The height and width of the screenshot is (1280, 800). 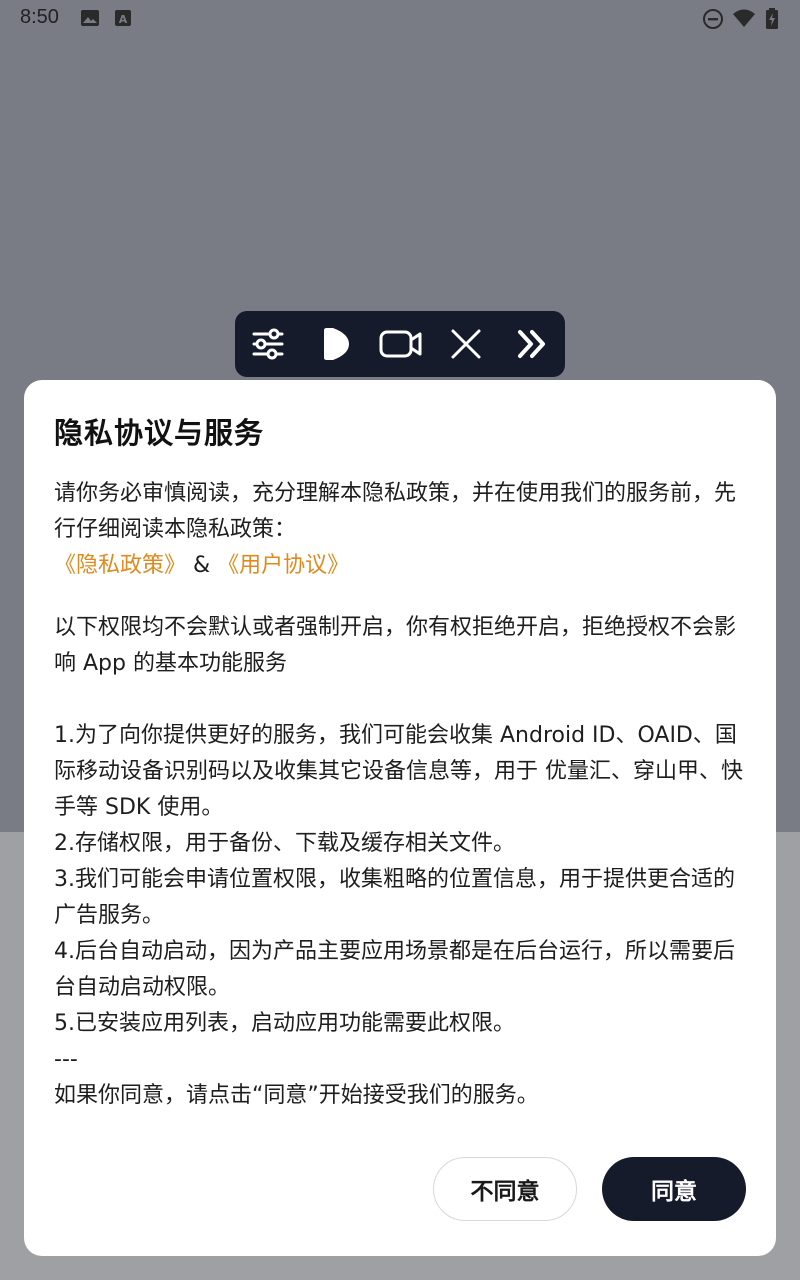 I want to click on permission-item-5: 5.已安装应用列表，启动应用功能需要此权限。, so click(x=284, y=1023).